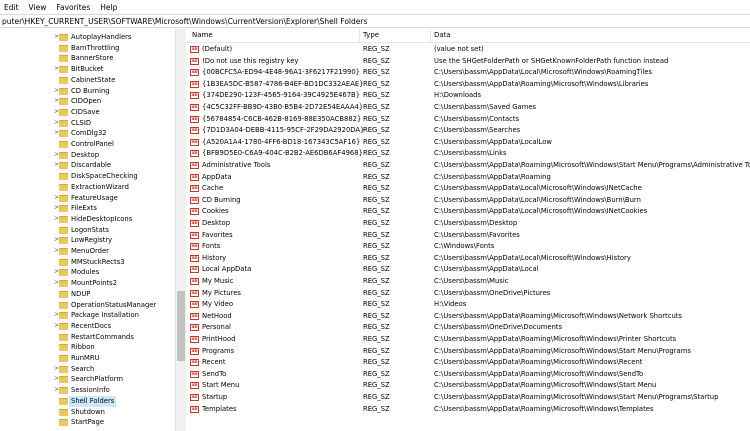 The width and height of the screenshot is (750, 431). Describe the element at coordinates (87, 176) in the screenshot. I see `tree-item: DiskSpaceChecking` at that location.